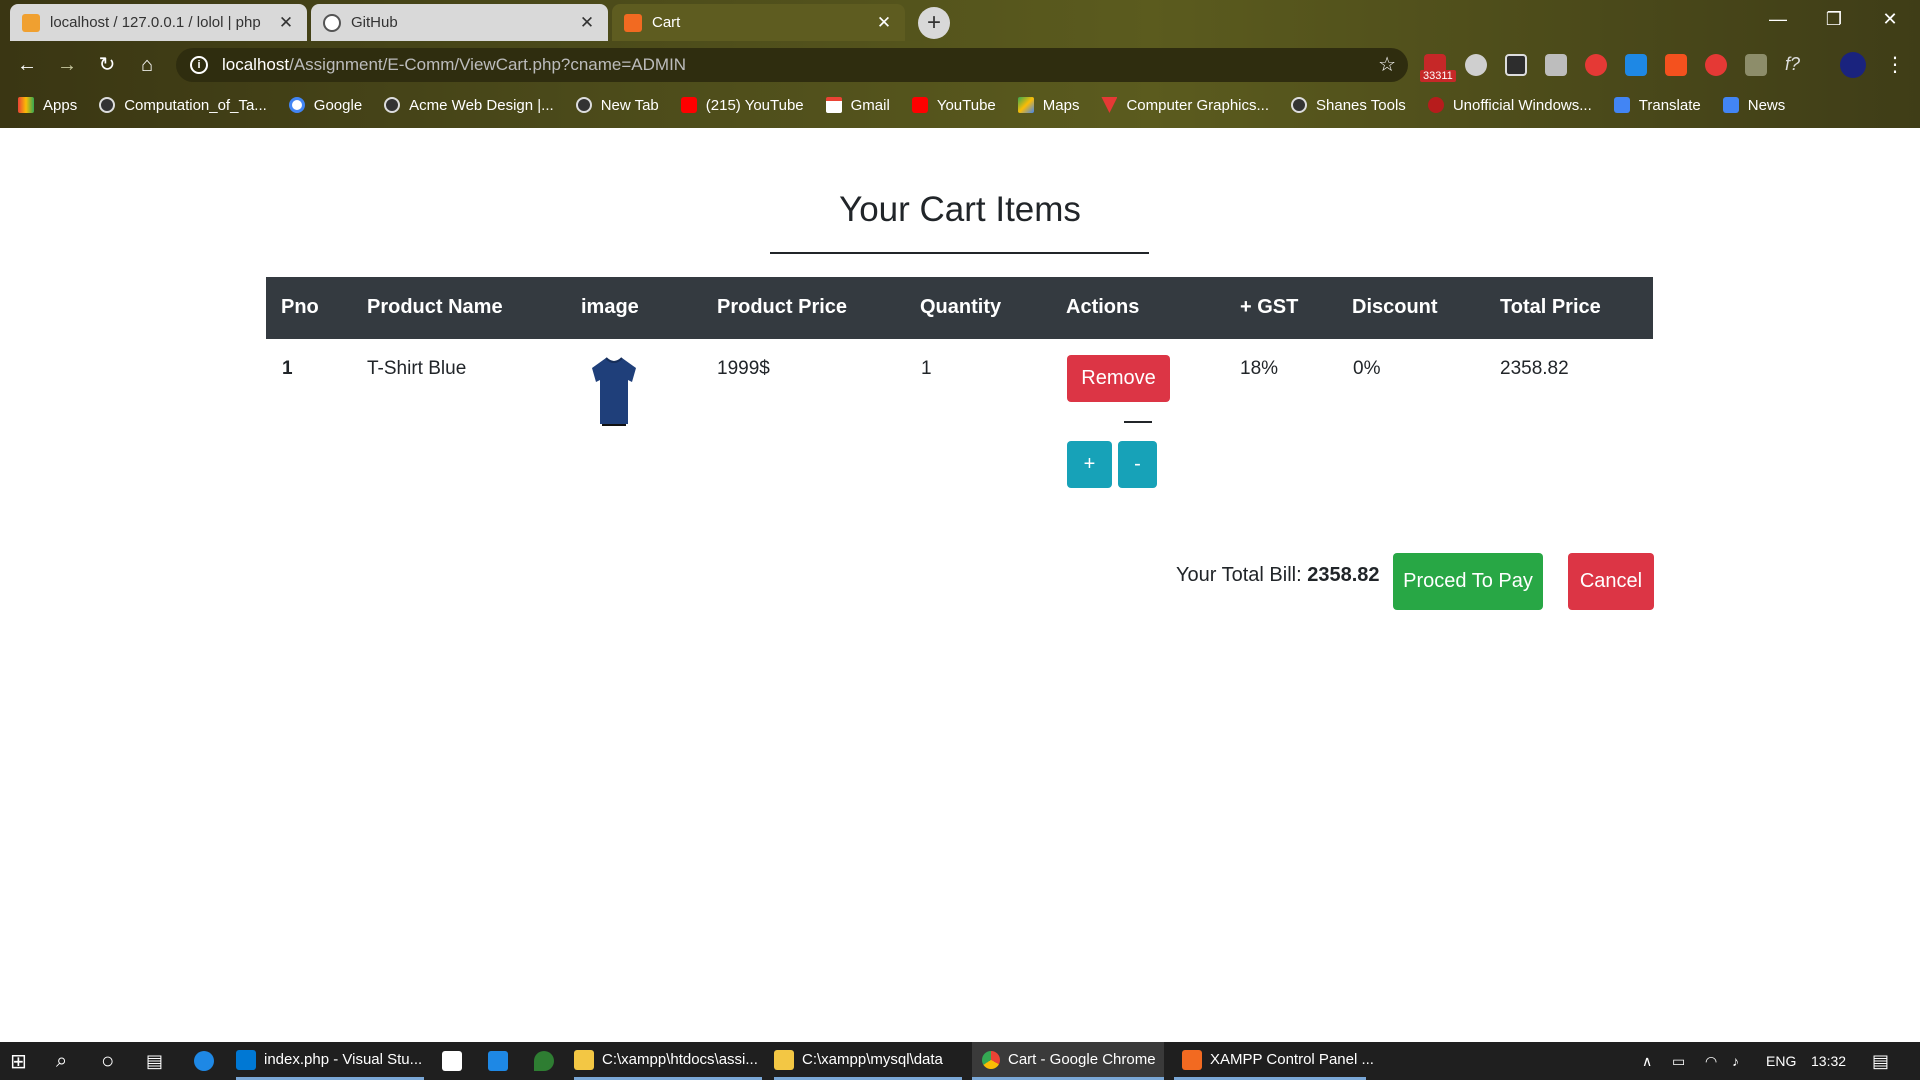 The width and height of the screenshot is (1920, 1080). Describe the element at coordinates (456, 1061) in the screenshot. I see `store-icon` at that location.